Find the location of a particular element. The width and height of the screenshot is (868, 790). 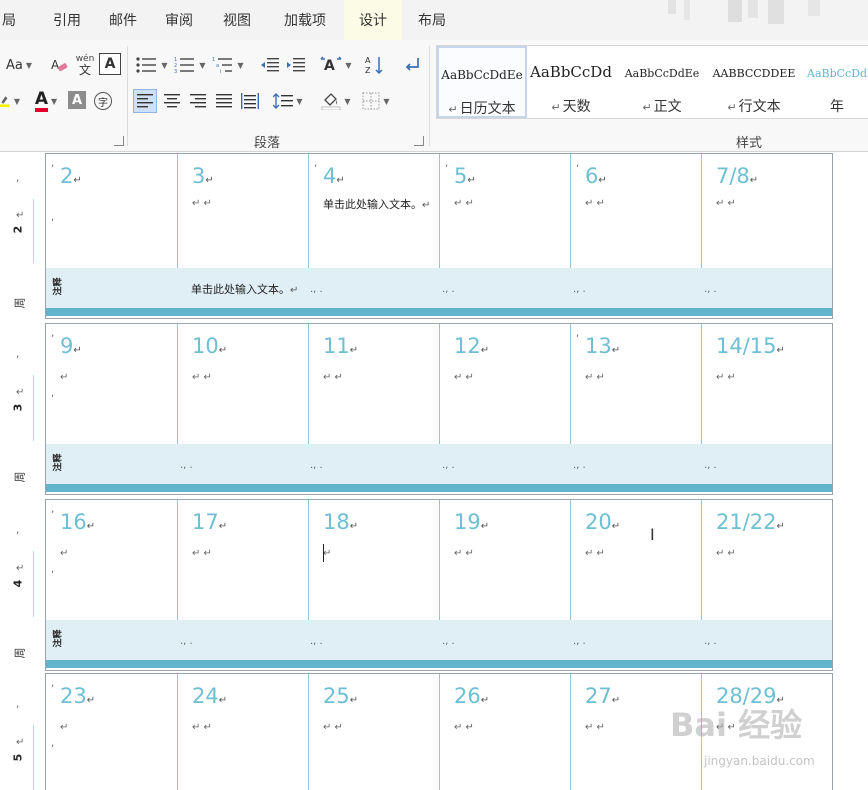

phonetic-guide-button: wén 文 is located at coordinates (85, 65).